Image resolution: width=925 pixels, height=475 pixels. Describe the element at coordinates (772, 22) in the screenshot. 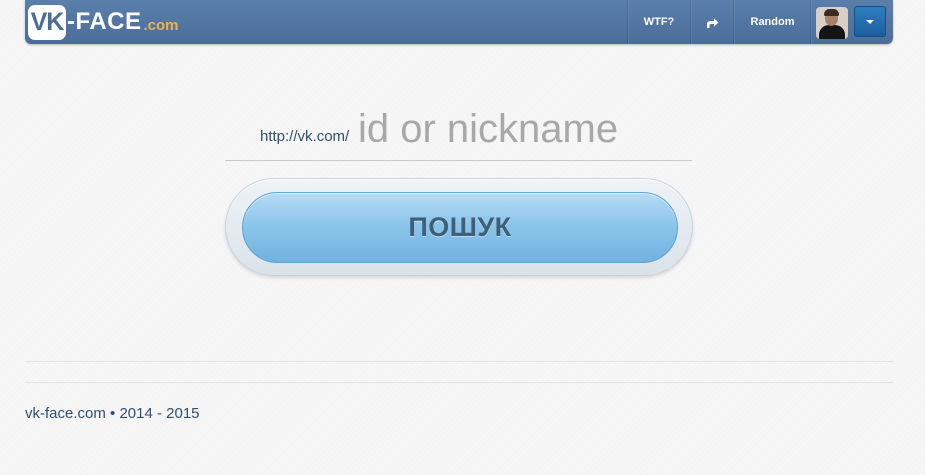

I see `nav-random-link: Random` at that location.